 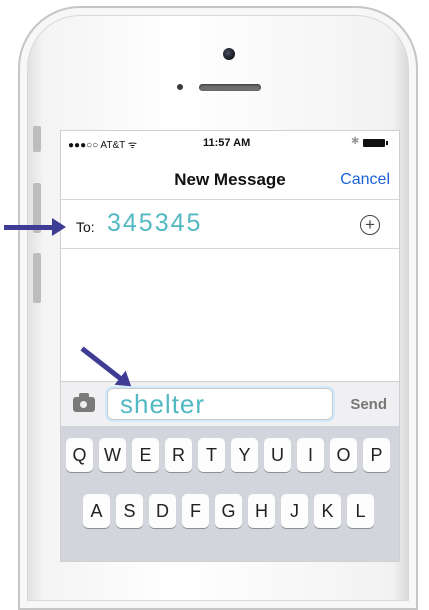 What do you see at coordinates (375, 143) in the screenshot?
I see `battery-icon` at bounding box center [375, 143].